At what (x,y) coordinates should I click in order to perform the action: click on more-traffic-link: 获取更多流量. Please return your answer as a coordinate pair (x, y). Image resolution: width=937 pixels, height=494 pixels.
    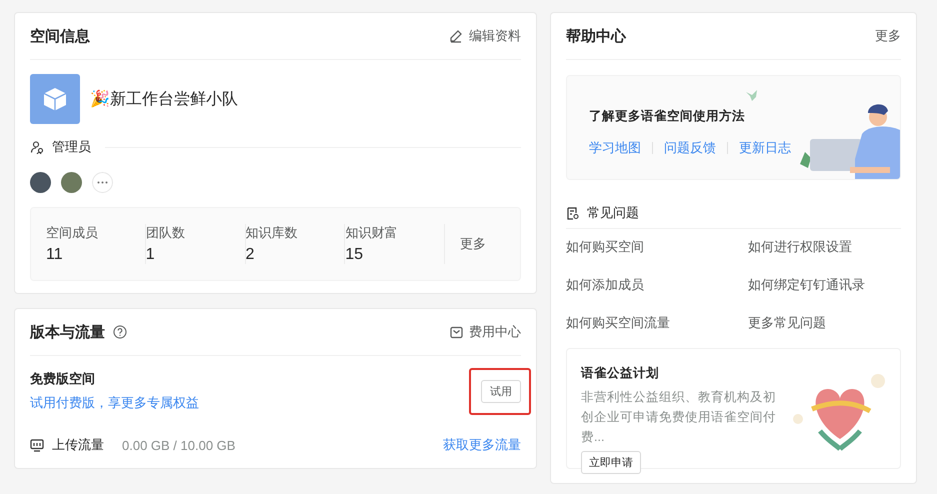
    Looking at the image, I should click on (482, 445).